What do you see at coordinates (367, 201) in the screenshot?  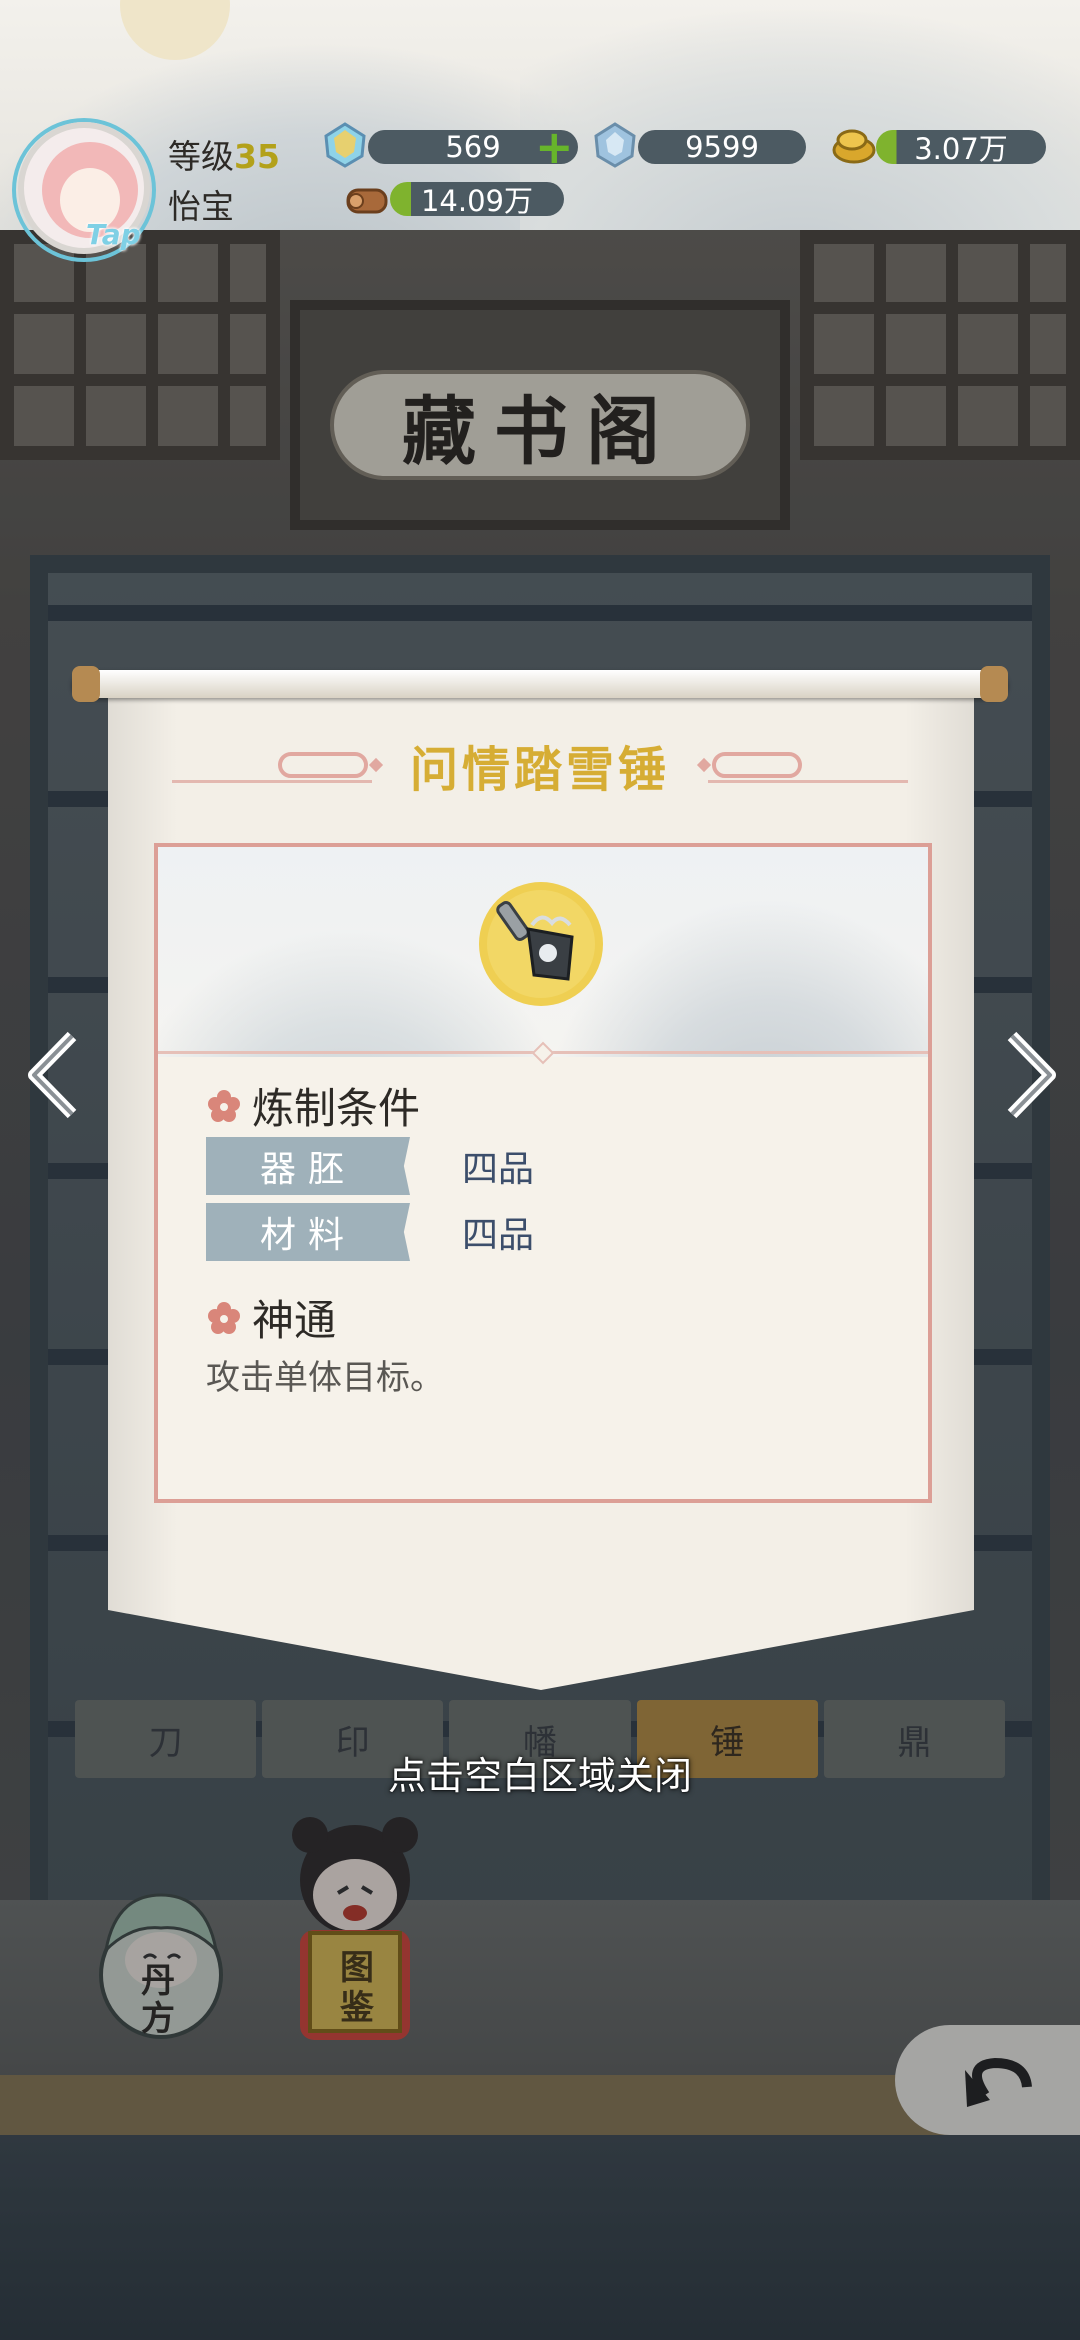 I see `wood-icon` at bounding box center [367, 201].